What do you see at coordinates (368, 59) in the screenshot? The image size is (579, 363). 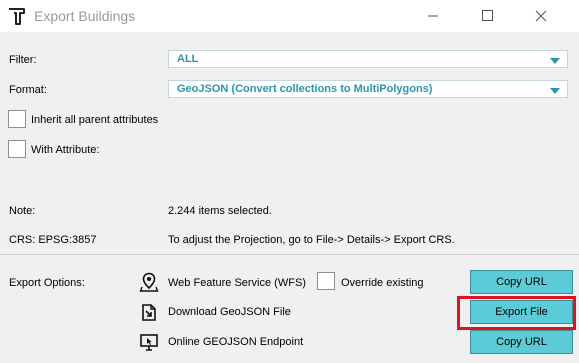 I see `filter-dropdown: ALL` at bounding box center [368, 59].